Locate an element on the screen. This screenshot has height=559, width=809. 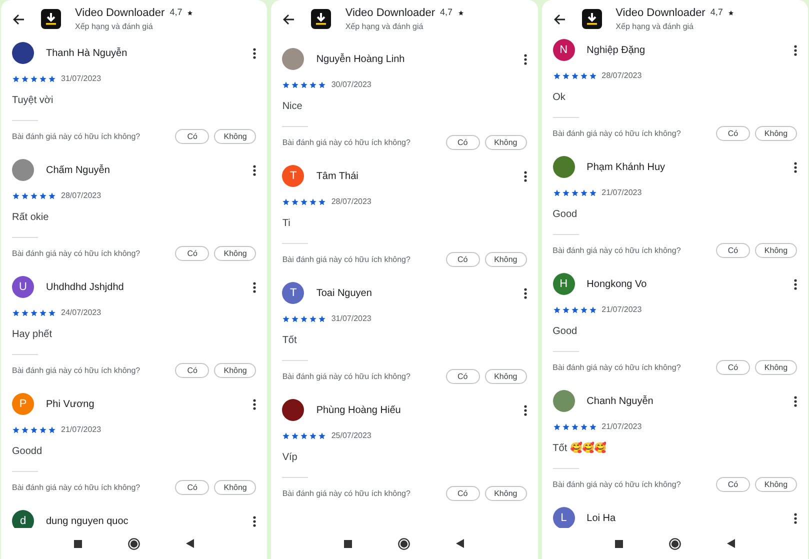
reviewer-name: Chấm Nguyễn is located at coordinates (78, 170).